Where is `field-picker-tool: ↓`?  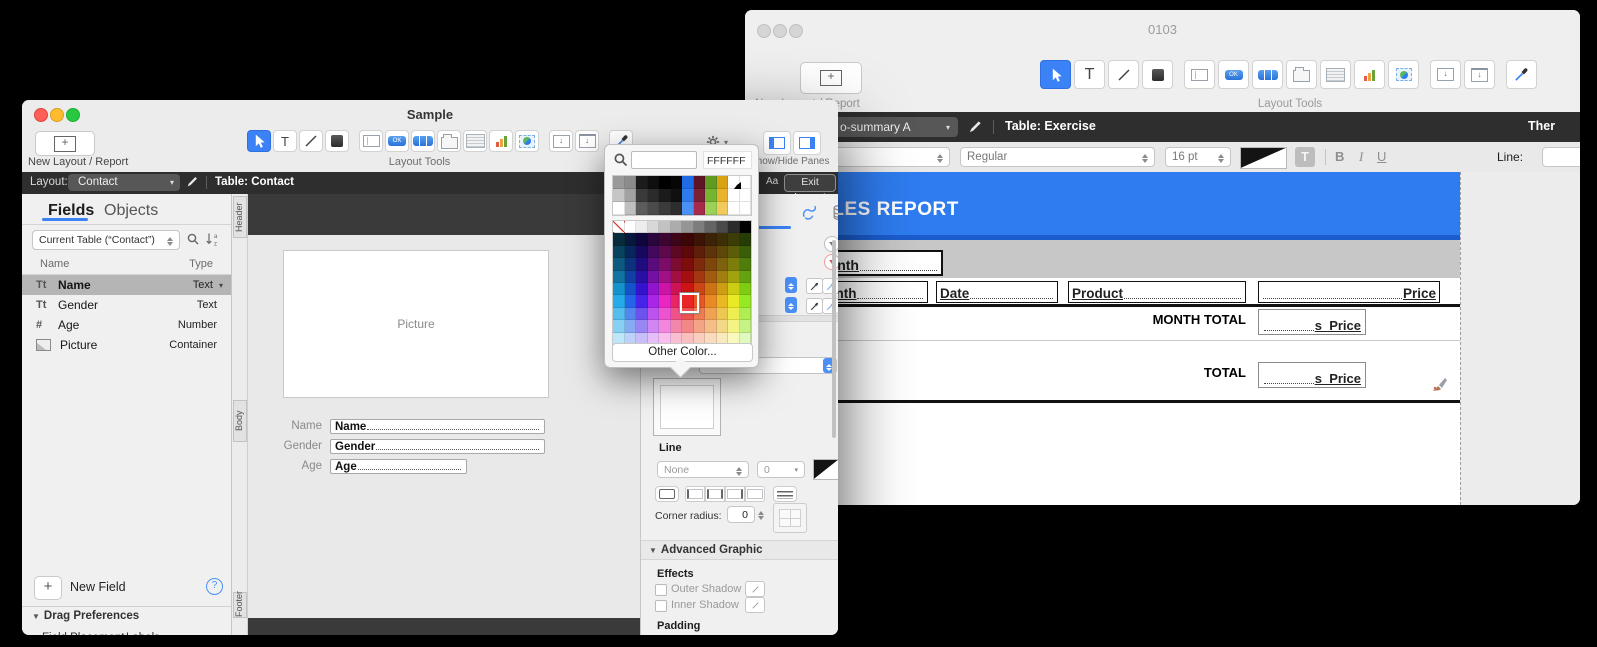
field-picker-tool: ↓ is located at coordinates (1445, 74).